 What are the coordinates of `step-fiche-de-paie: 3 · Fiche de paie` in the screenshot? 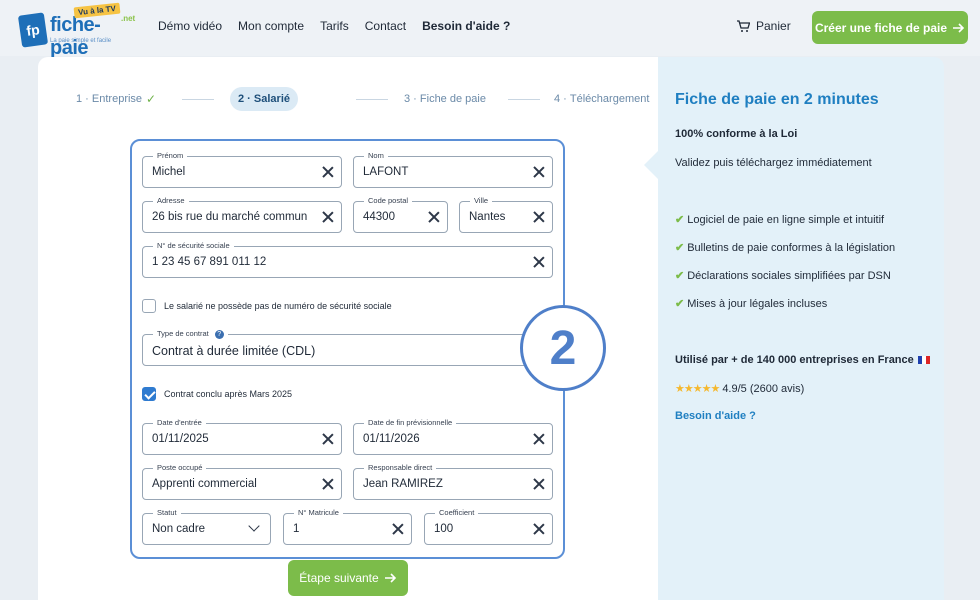 It's located at (445, 99).